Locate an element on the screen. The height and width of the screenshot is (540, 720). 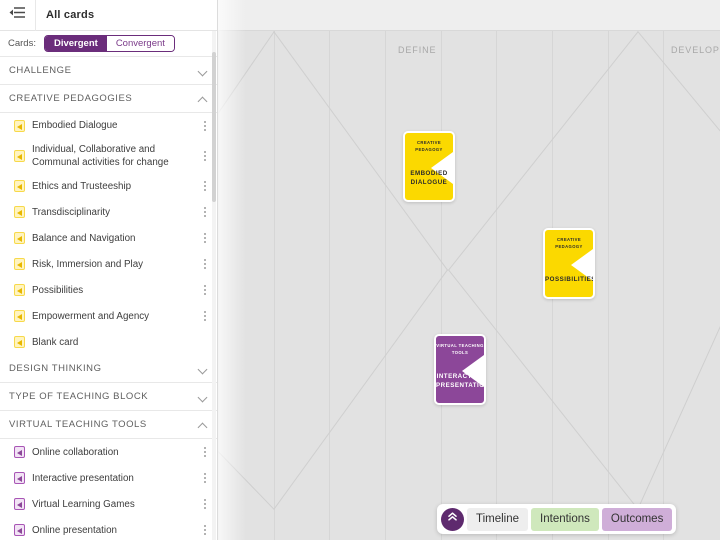
phase-label: DEFINE is located at coordinates (417, 50).